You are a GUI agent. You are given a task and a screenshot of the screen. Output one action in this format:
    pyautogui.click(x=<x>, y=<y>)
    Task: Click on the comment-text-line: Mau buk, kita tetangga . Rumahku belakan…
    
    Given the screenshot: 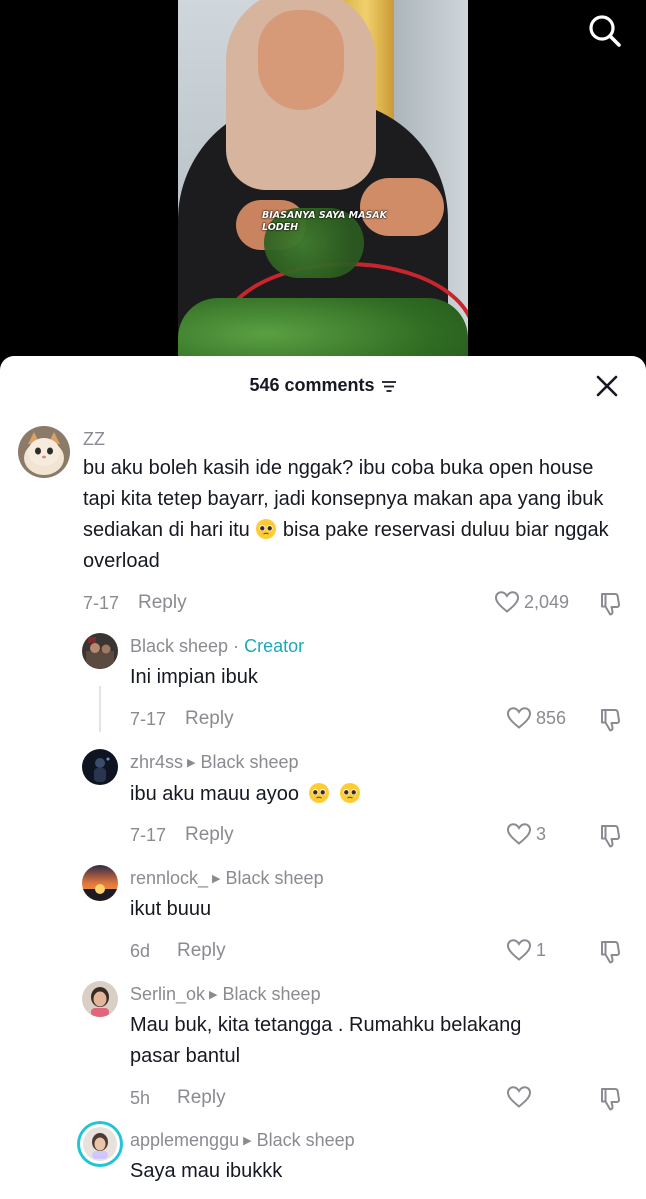 What is the action you would take?
    pyautogui.click(x=326, y=1025)
    